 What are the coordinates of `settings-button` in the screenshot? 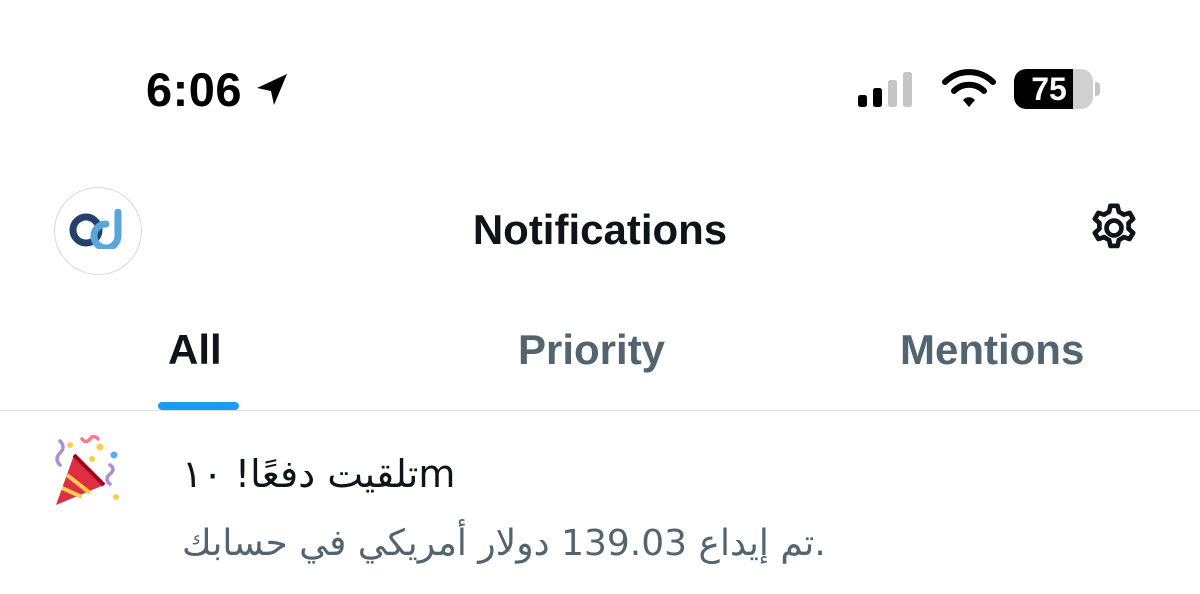 It's located at (1114, 230).